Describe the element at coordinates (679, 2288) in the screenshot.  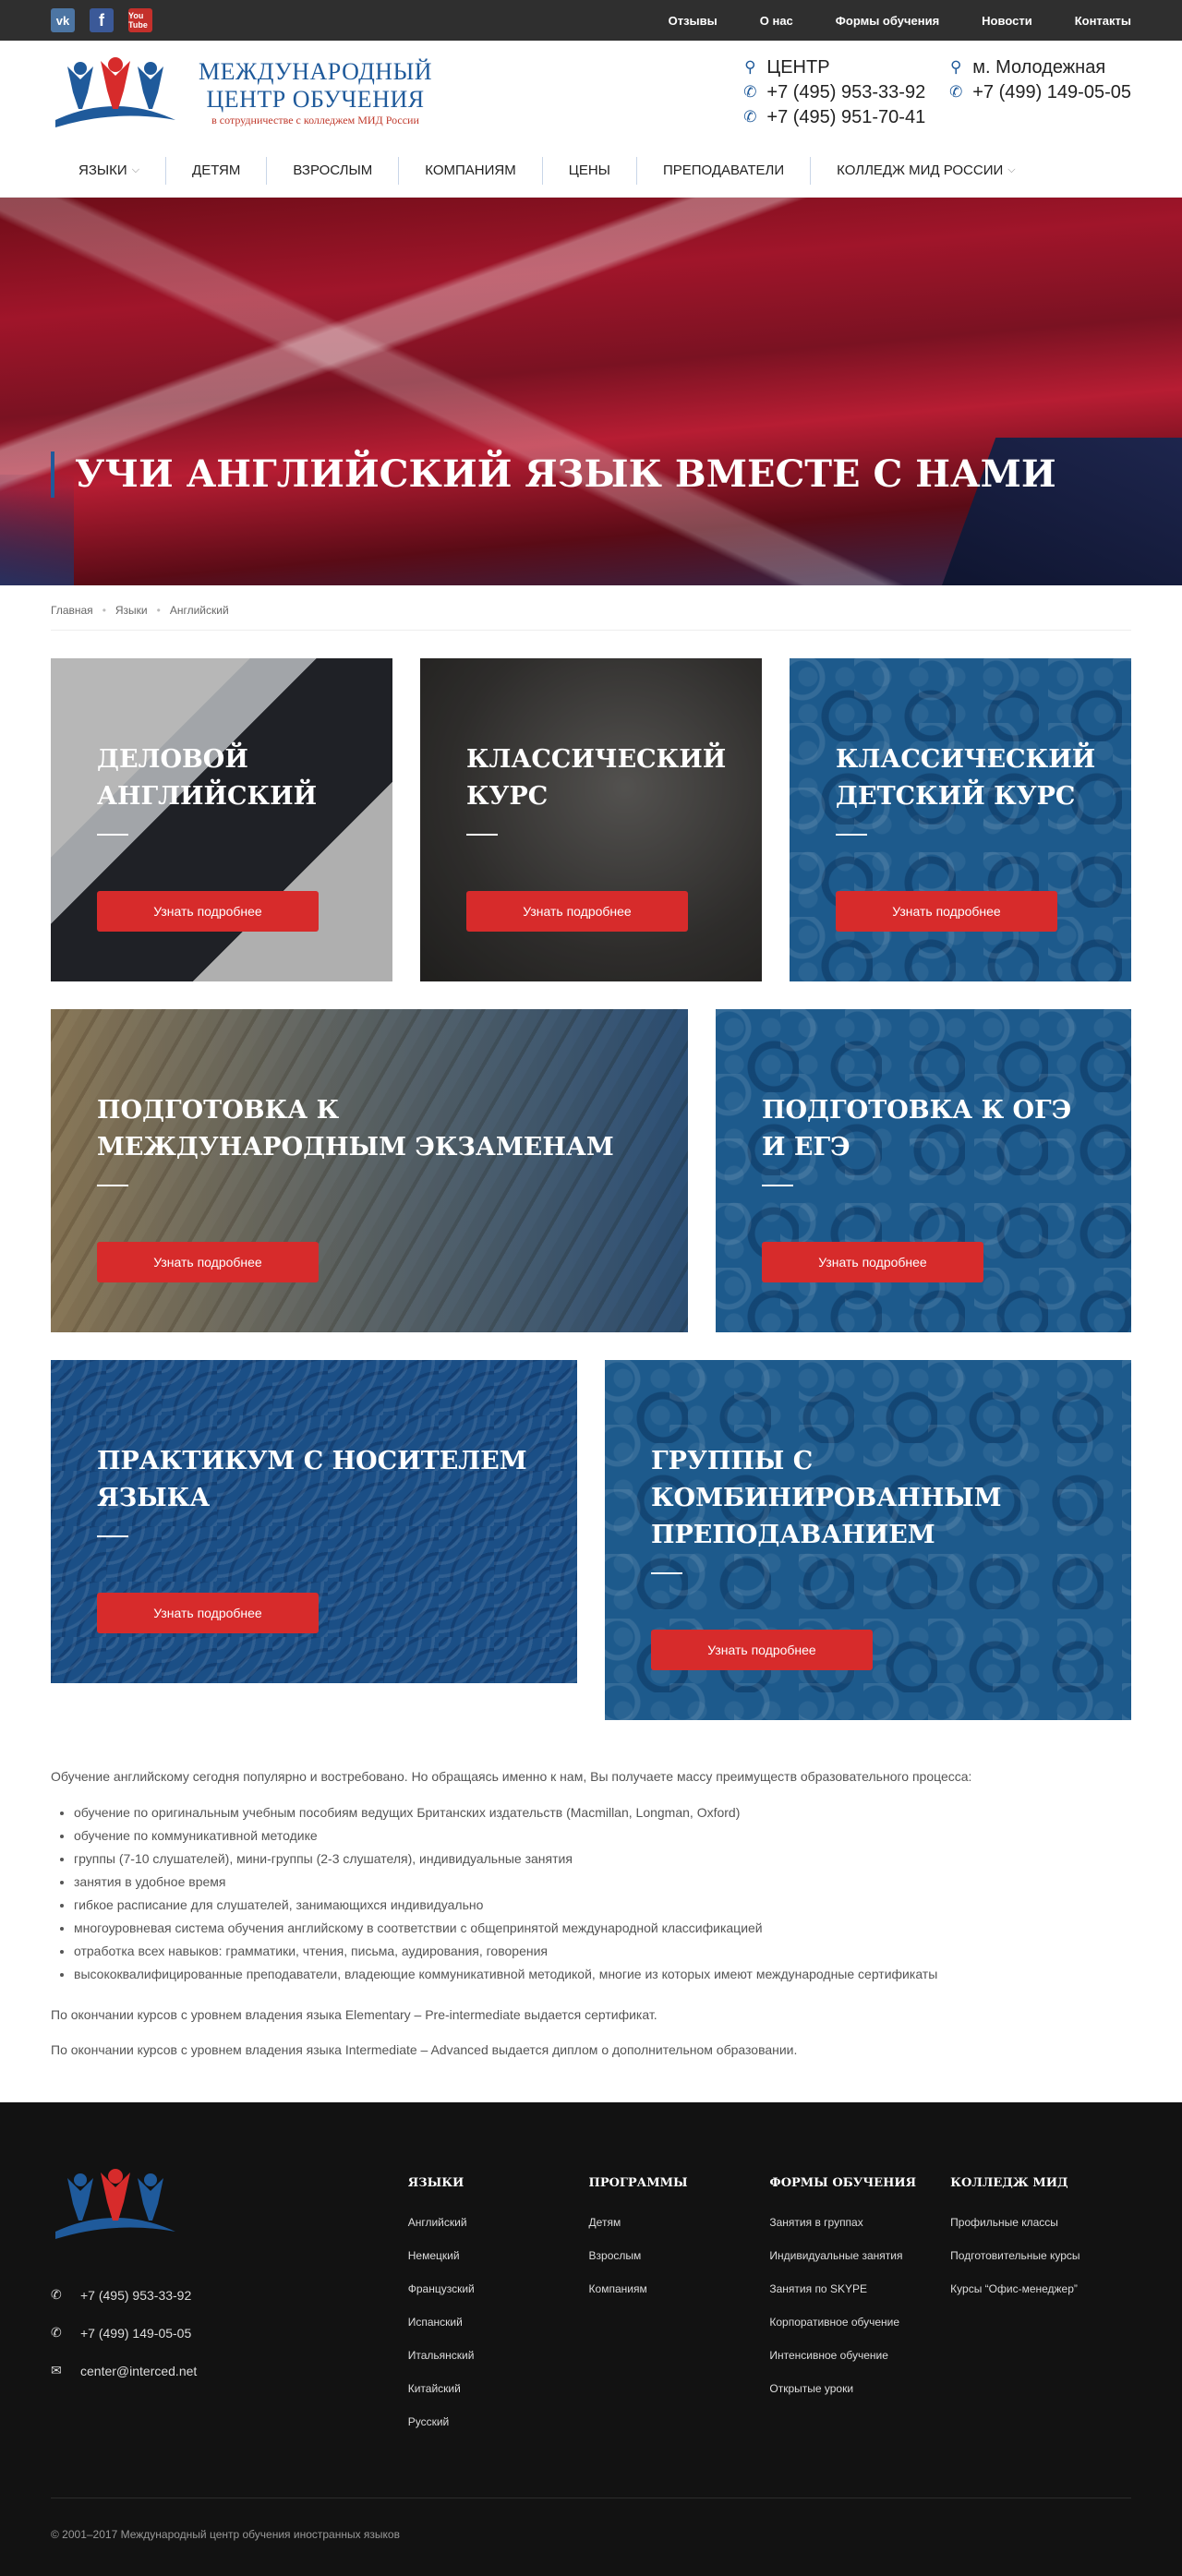
I see `footer-link: Компаниям` at that location.